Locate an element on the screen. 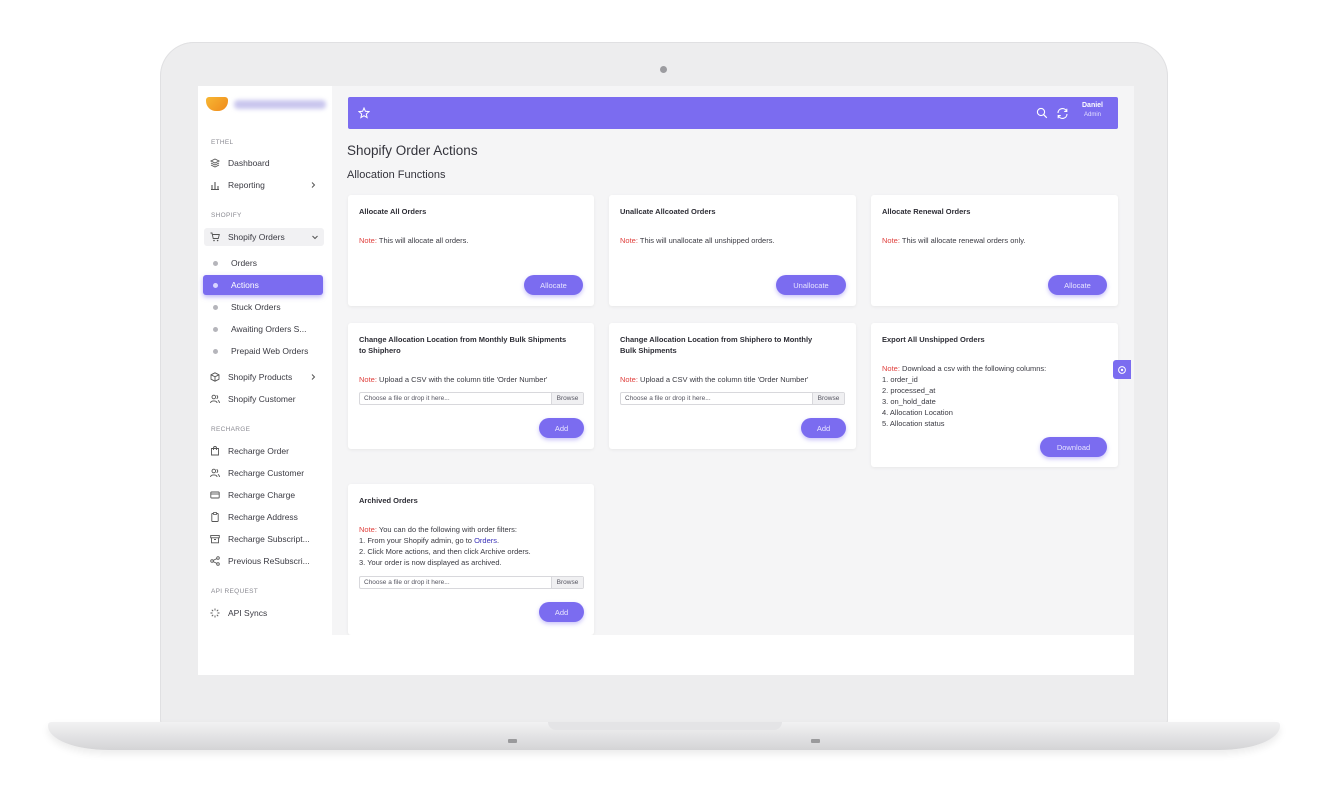 The width and height of the screenshot is (1324, 808). card-title: Allocate All Orders is located at coordinates (393, 211).